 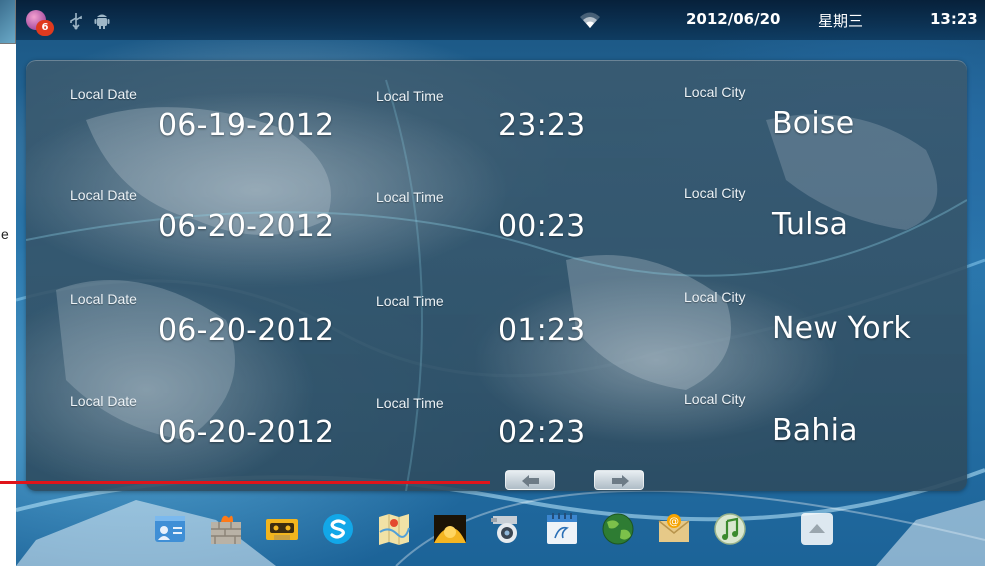 I want to click on status-date: 2012/06/20, so click(x=733, y=19).